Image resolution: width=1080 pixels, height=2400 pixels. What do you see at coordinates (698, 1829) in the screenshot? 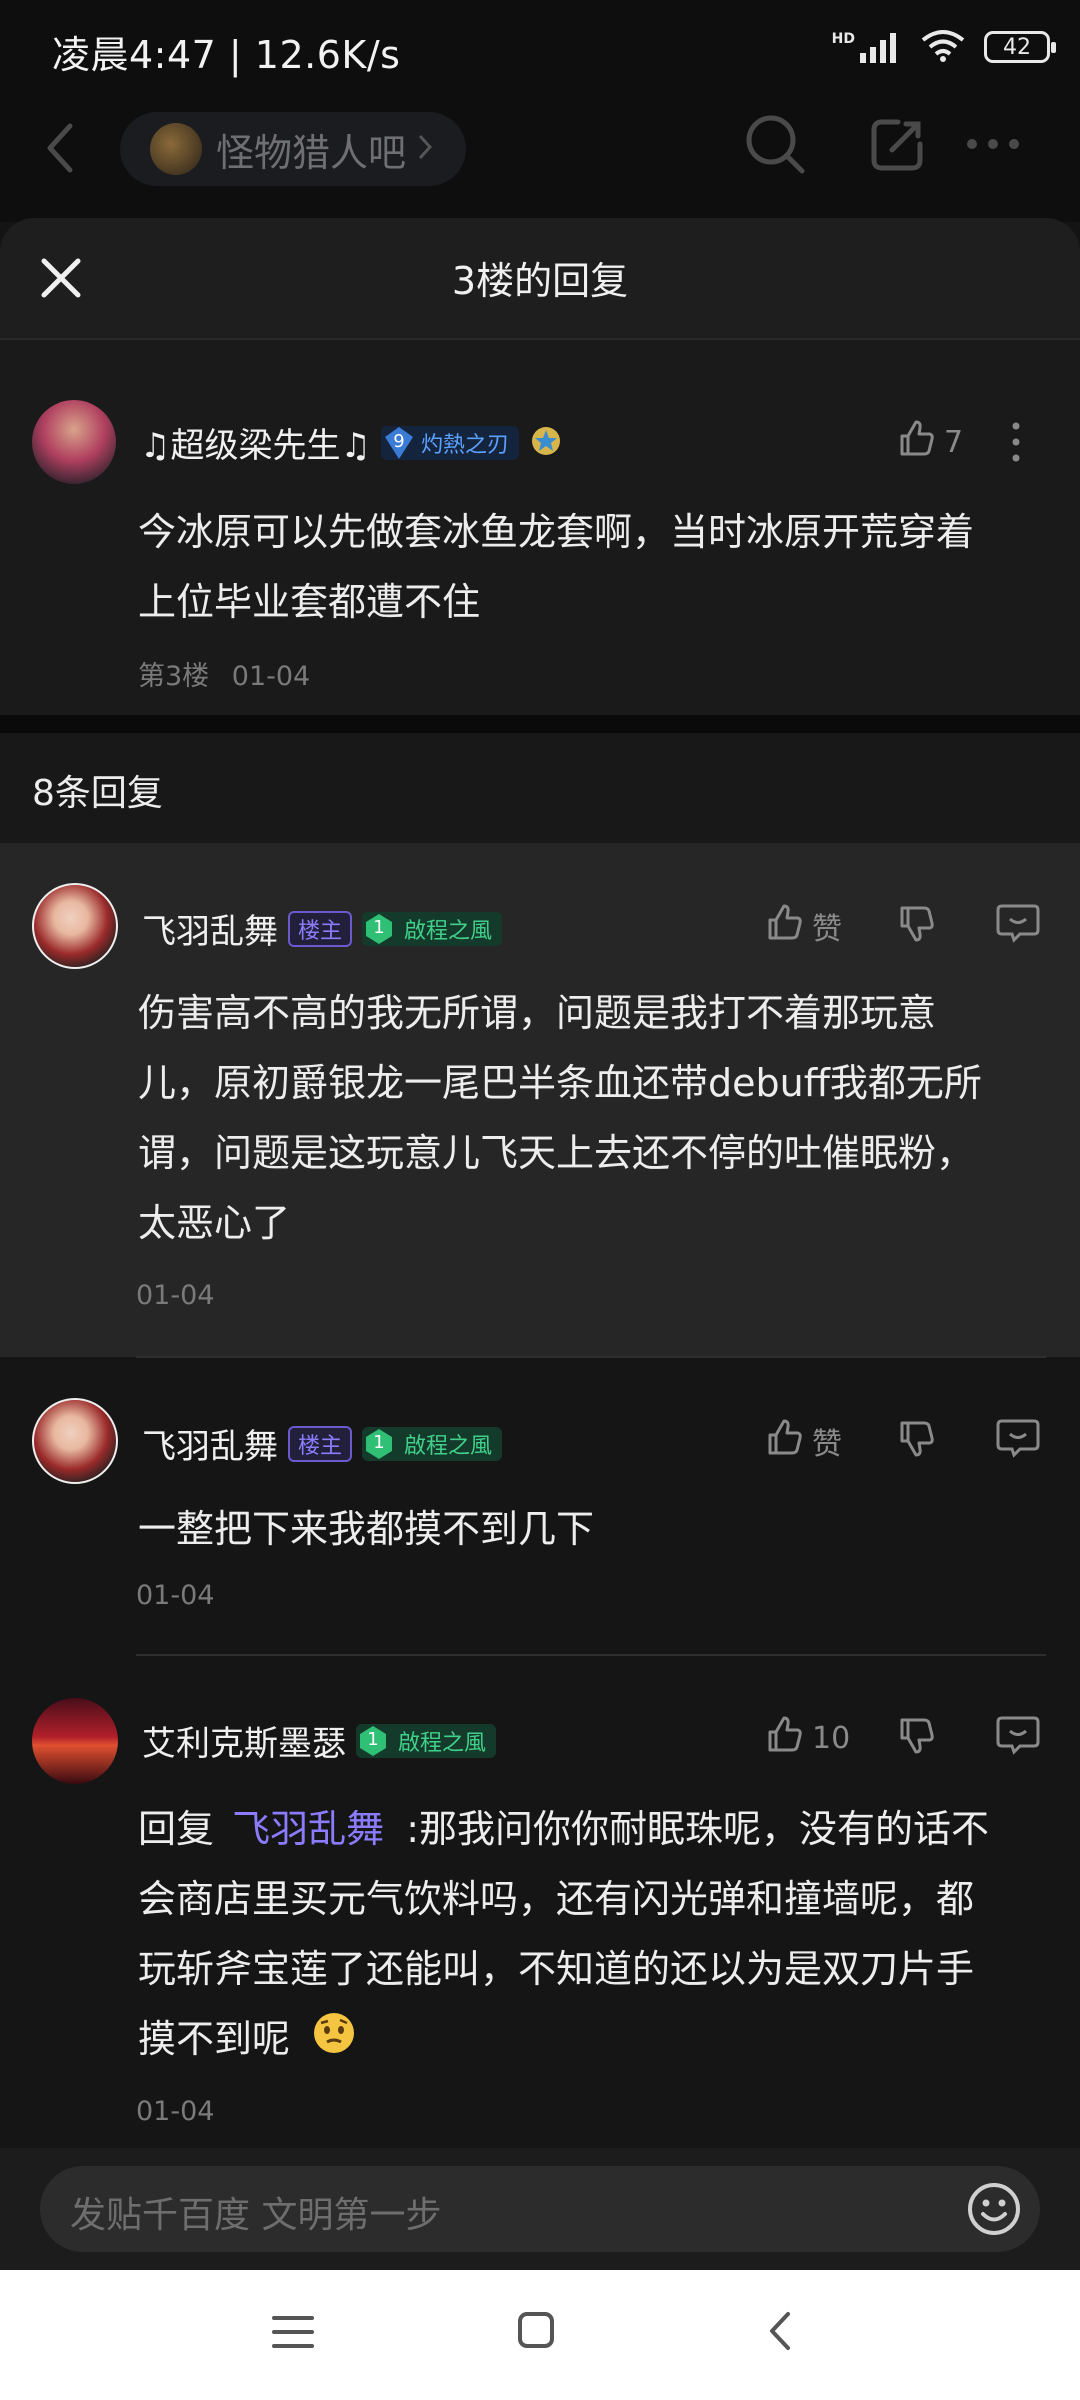
I see `reply-line-text: :那我问你你耐眠珠呢，没有的话不` at bounding box center [698, 1829].